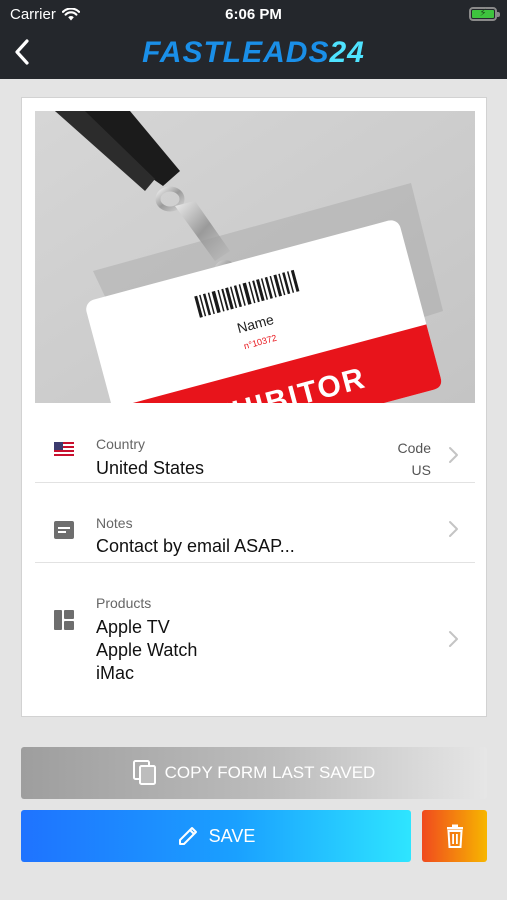 The width and height of the screenshot is (507, 900). Describe the element at coordinates (114, 523) in the screenshot. I see `notes-label: Notes` at that location.